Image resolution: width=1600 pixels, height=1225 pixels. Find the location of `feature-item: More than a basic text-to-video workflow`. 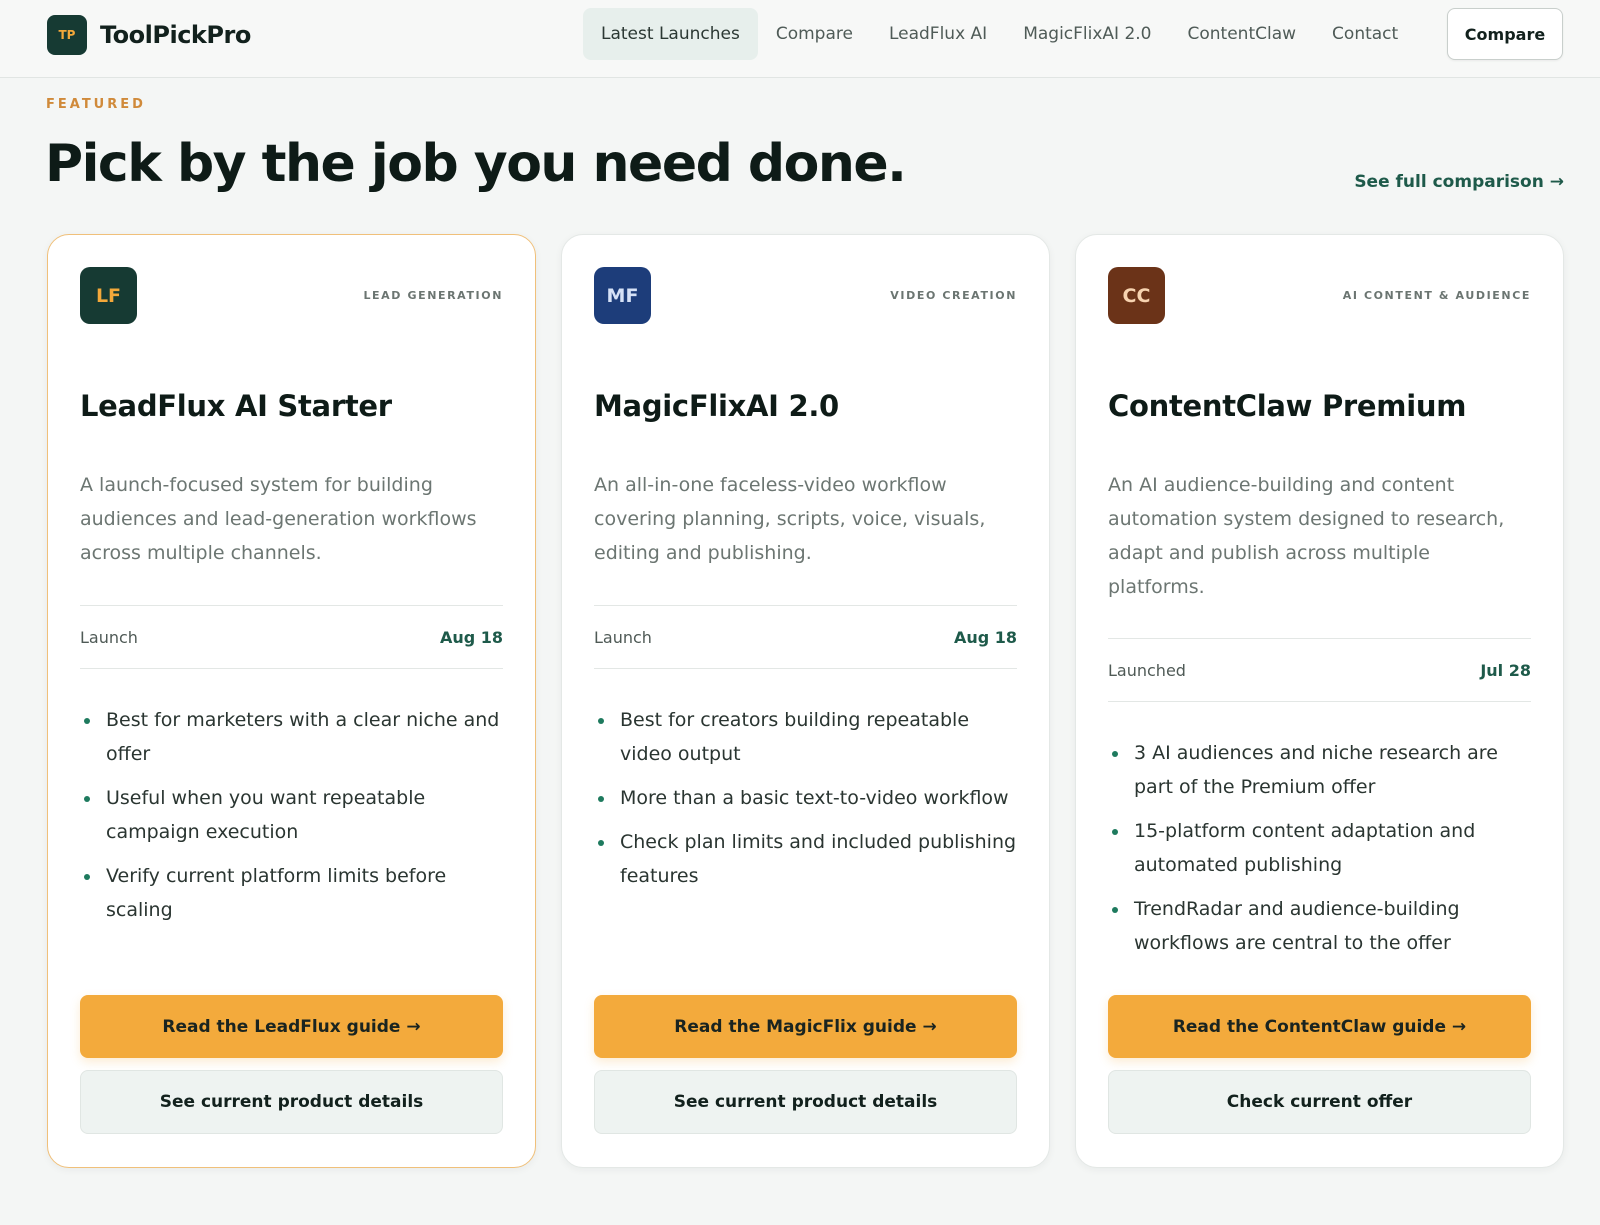

feature-item: More than a basic text-to-video workflow is located at coordinates (805, 798).